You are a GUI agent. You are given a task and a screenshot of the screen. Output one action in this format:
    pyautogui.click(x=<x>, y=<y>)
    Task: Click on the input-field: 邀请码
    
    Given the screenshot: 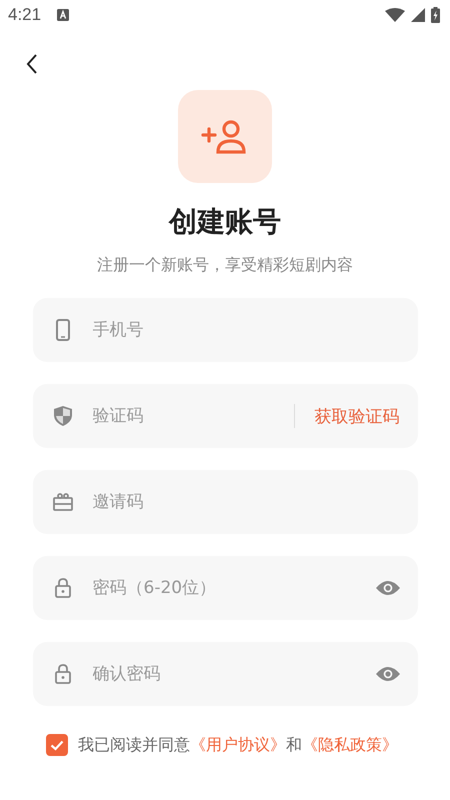 What is the action you would take?
    pyautogui.click(x=225, y=502)
    